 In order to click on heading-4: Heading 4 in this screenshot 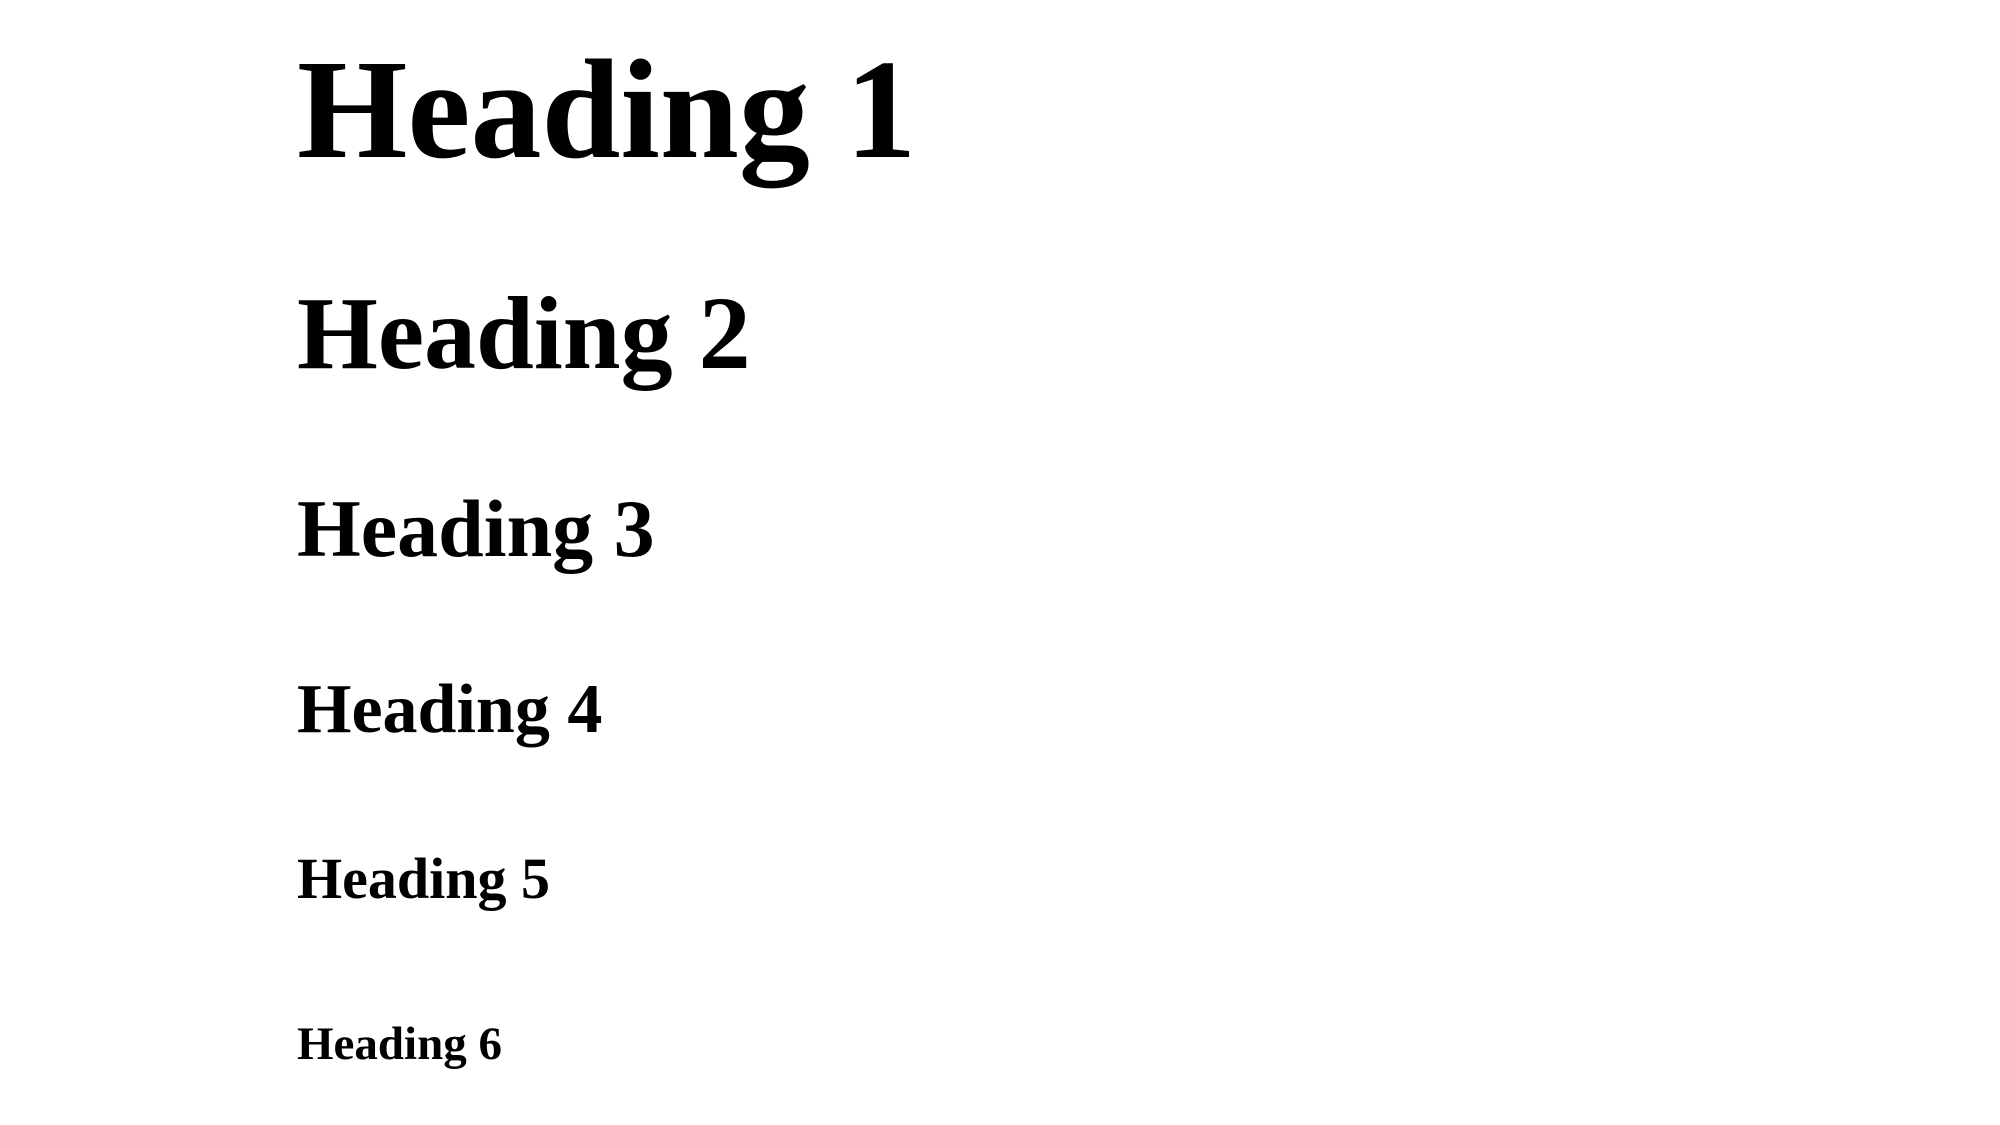, I will do `click(450, 709)`.